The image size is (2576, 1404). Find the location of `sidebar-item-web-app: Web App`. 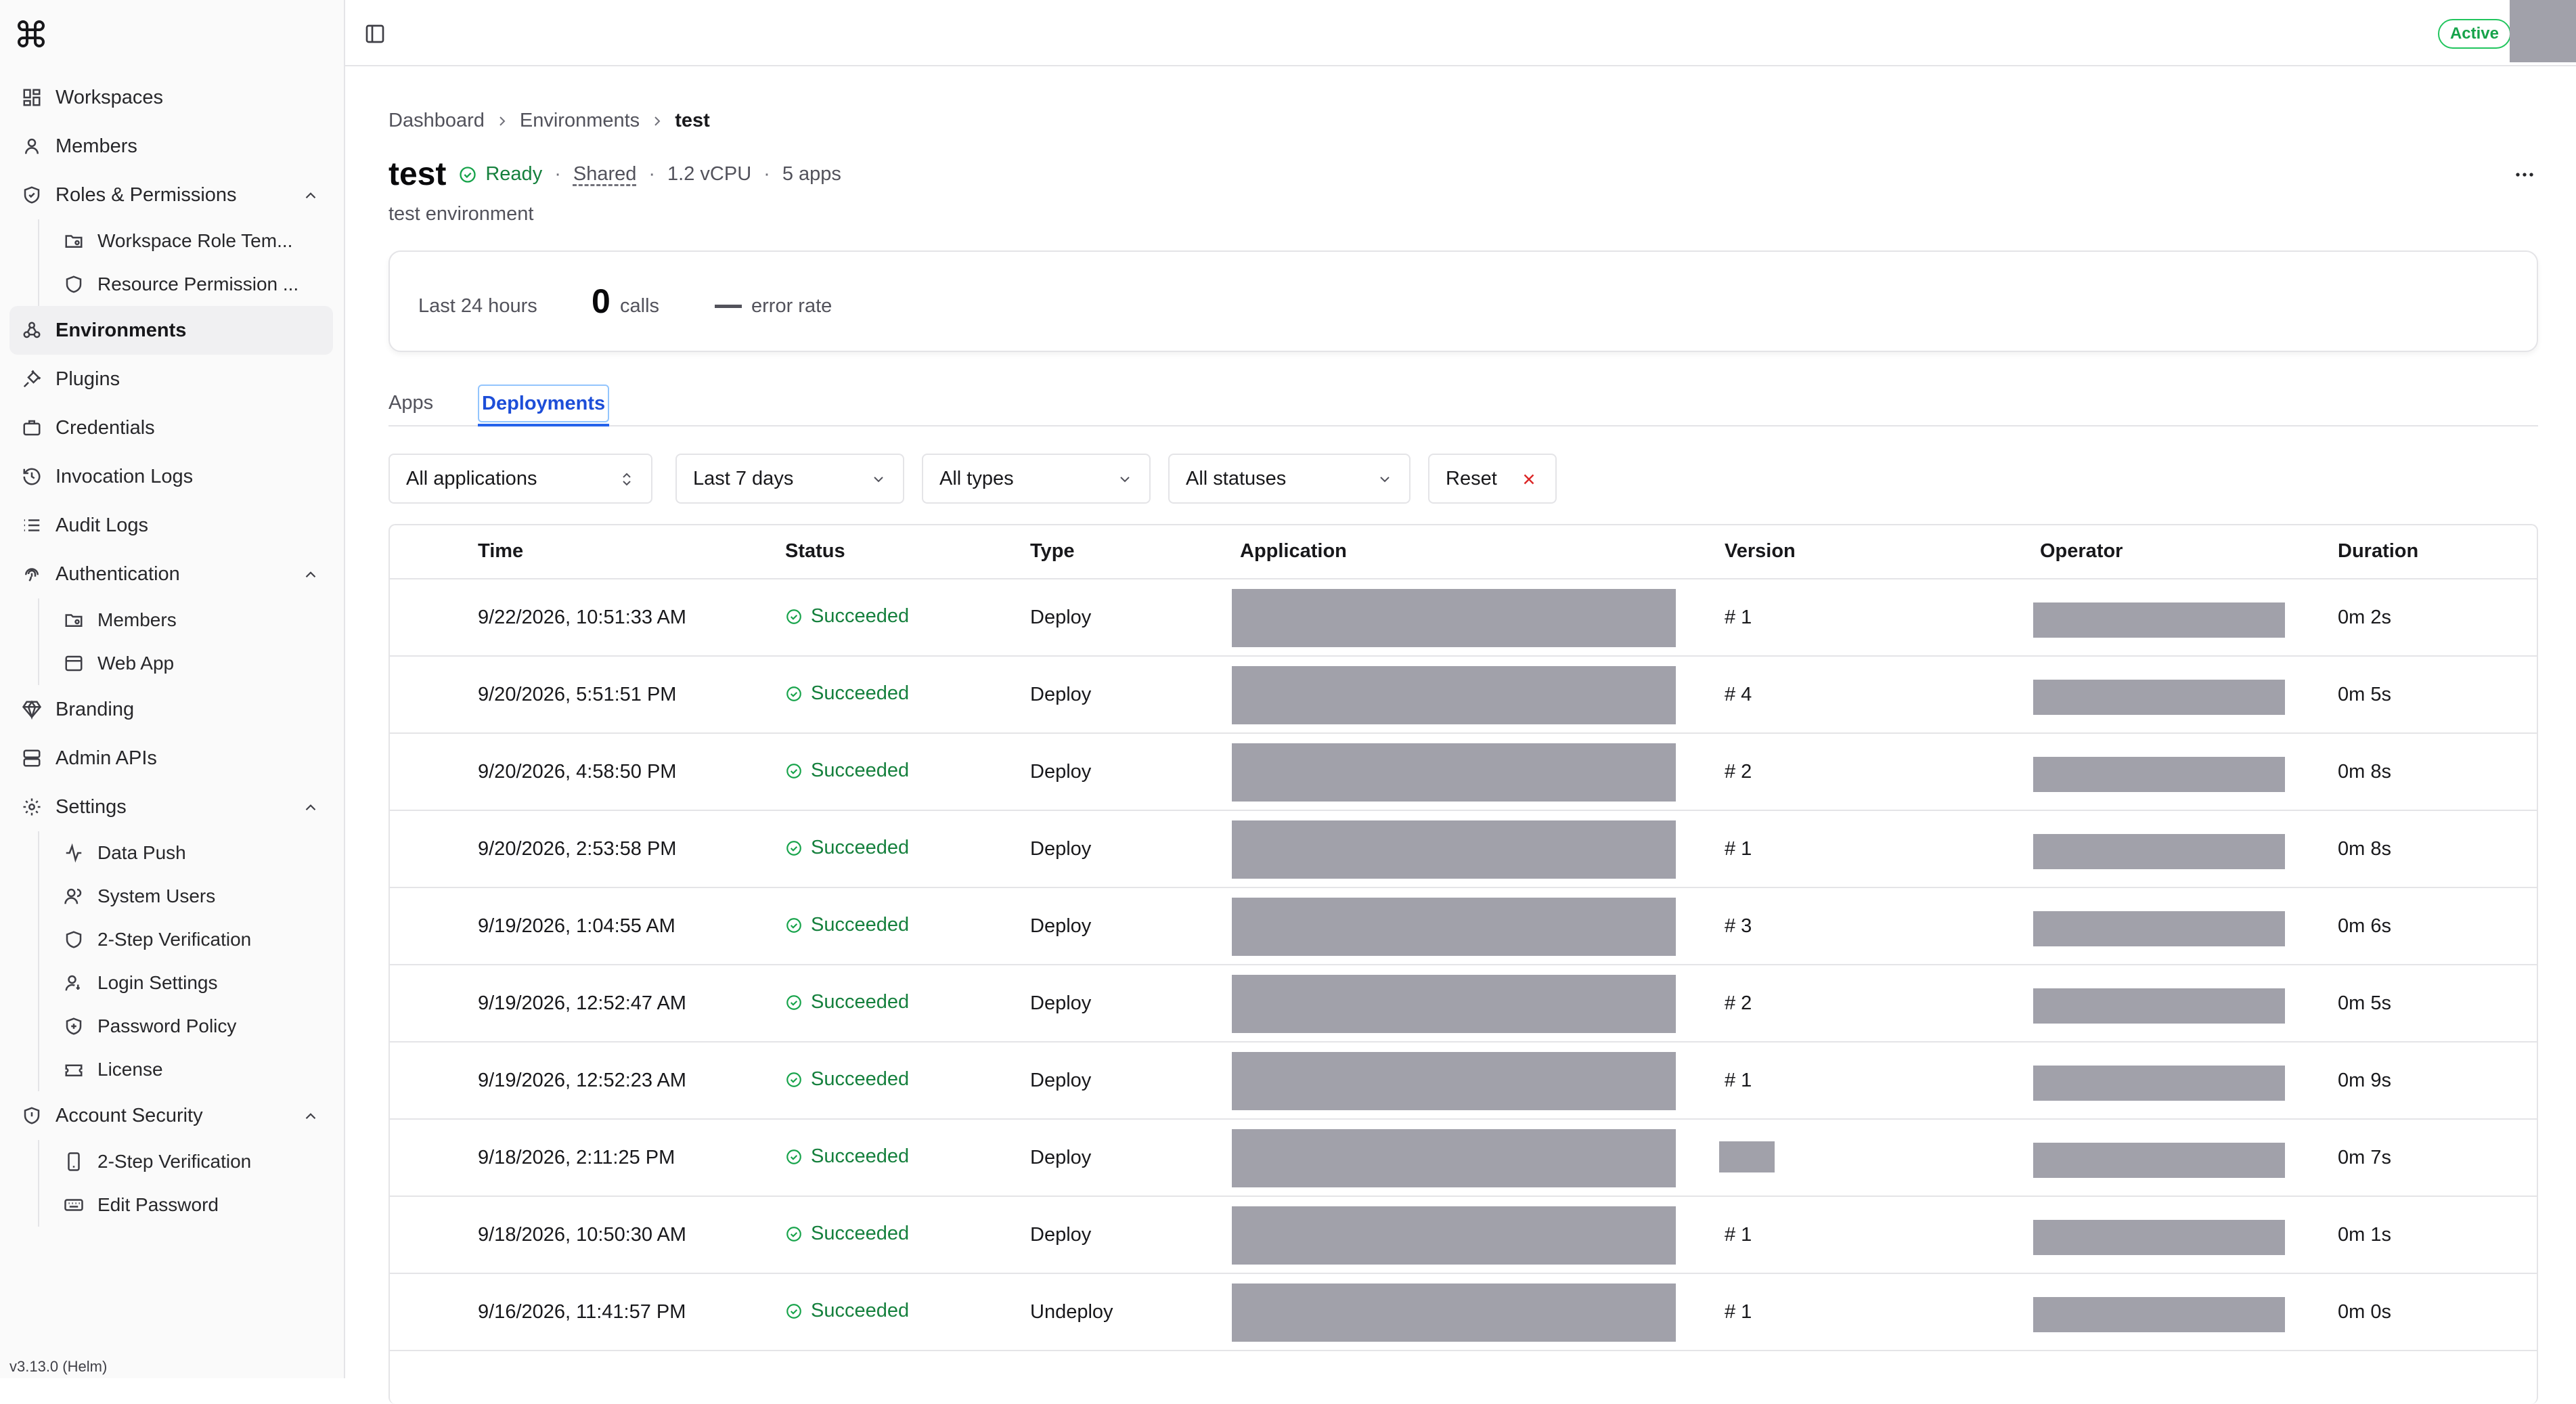

sidebar-item-web-app: Web App is located at coordinates (186, 663).